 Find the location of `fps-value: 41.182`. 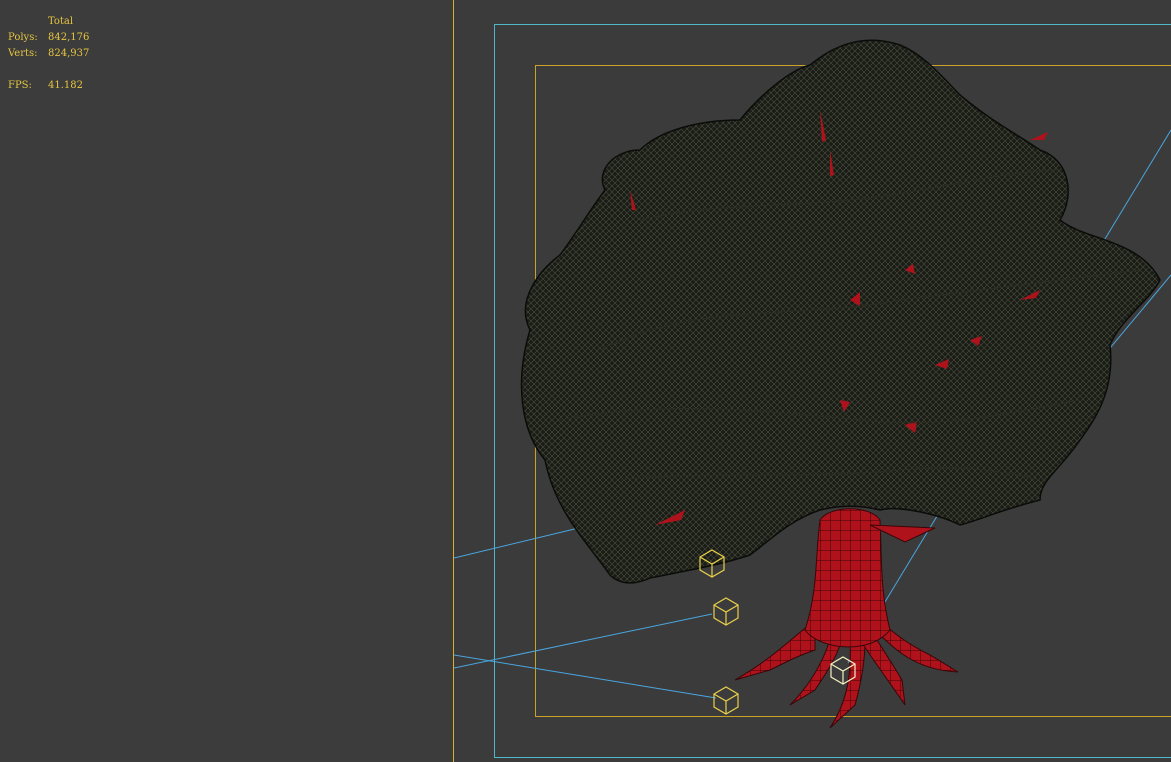

fps-value: 41.182 is located at coordinates (65, 85).